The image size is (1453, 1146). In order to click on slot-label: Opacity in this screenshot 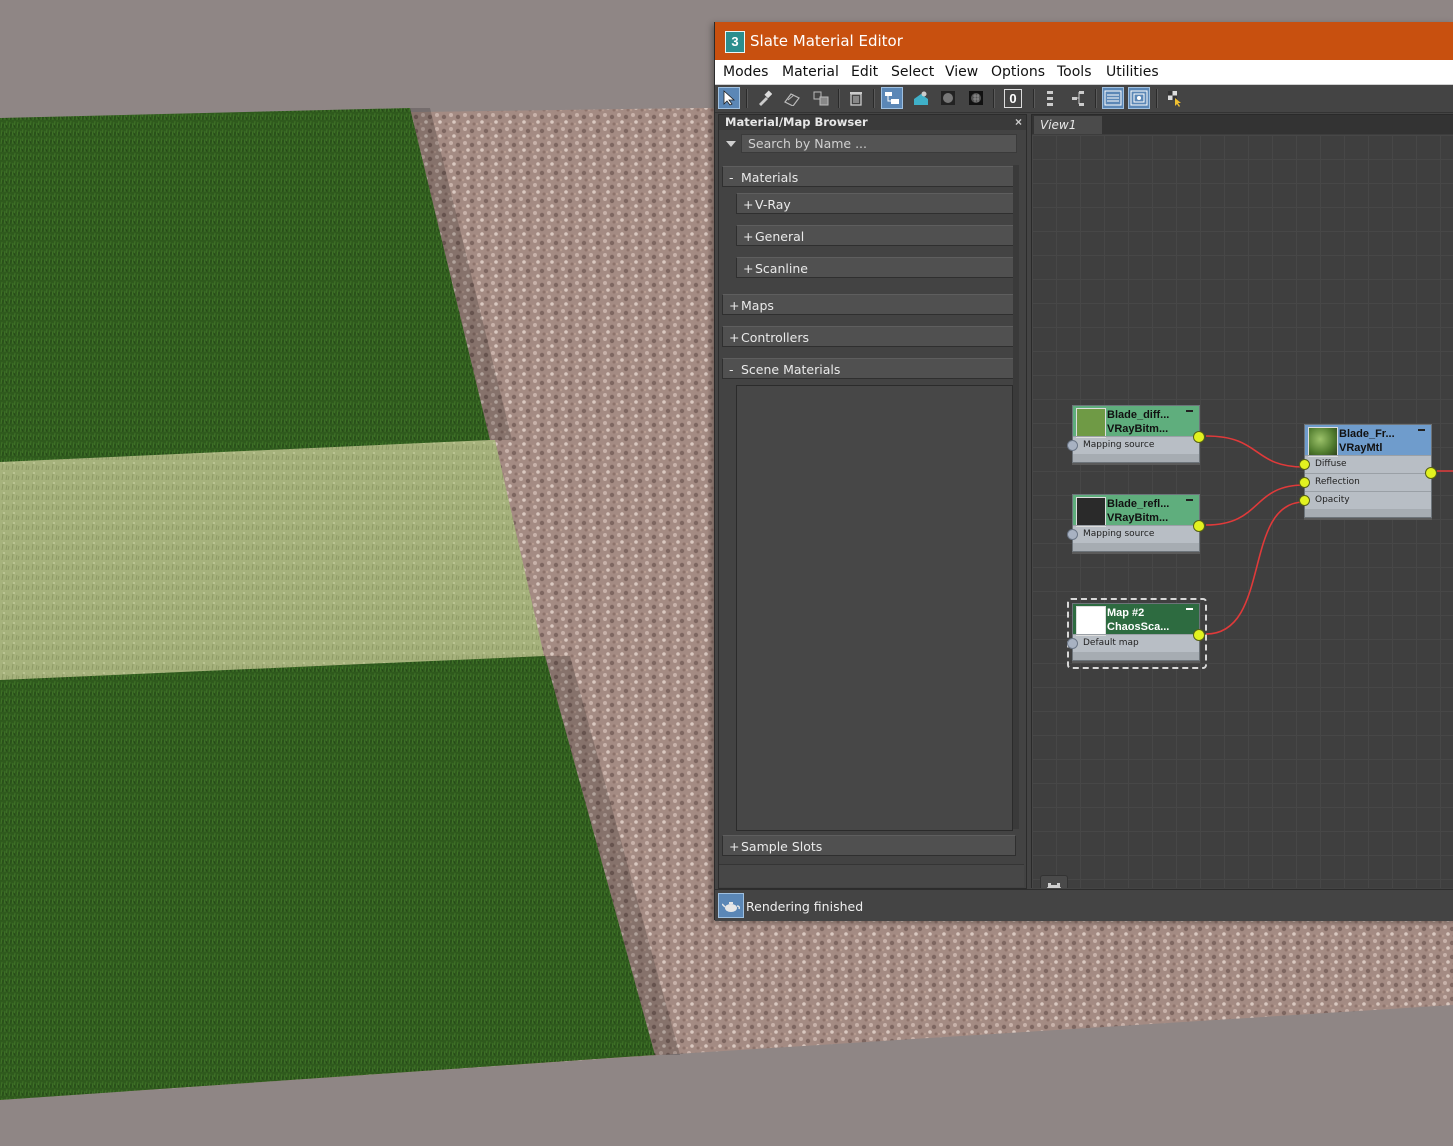, I will do `click(1332, 500)`.